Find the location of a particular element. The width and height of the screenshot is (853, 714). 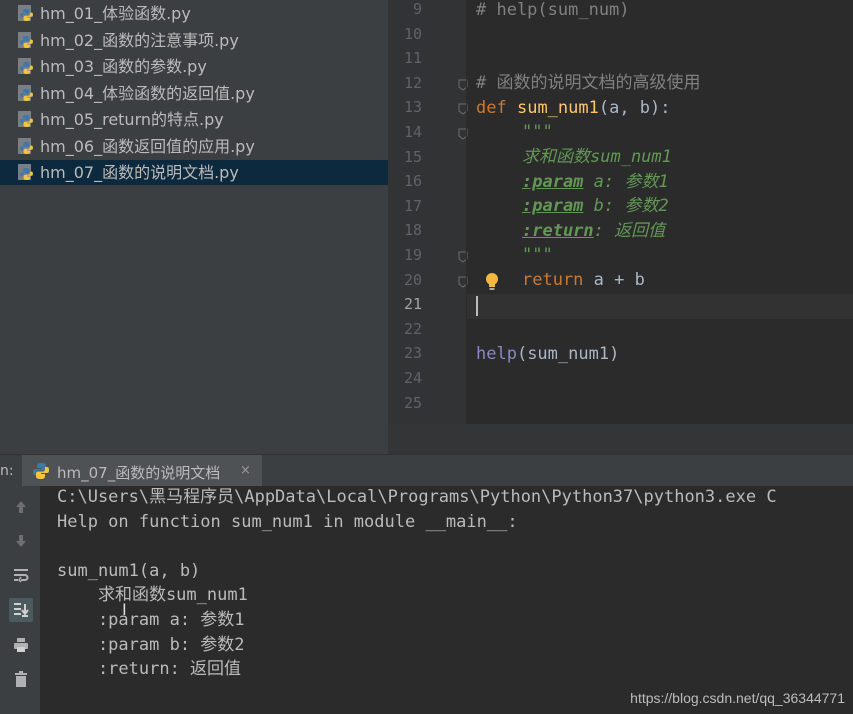

code-line-23: help(sum_num1) is located at coordinates (547, 354).